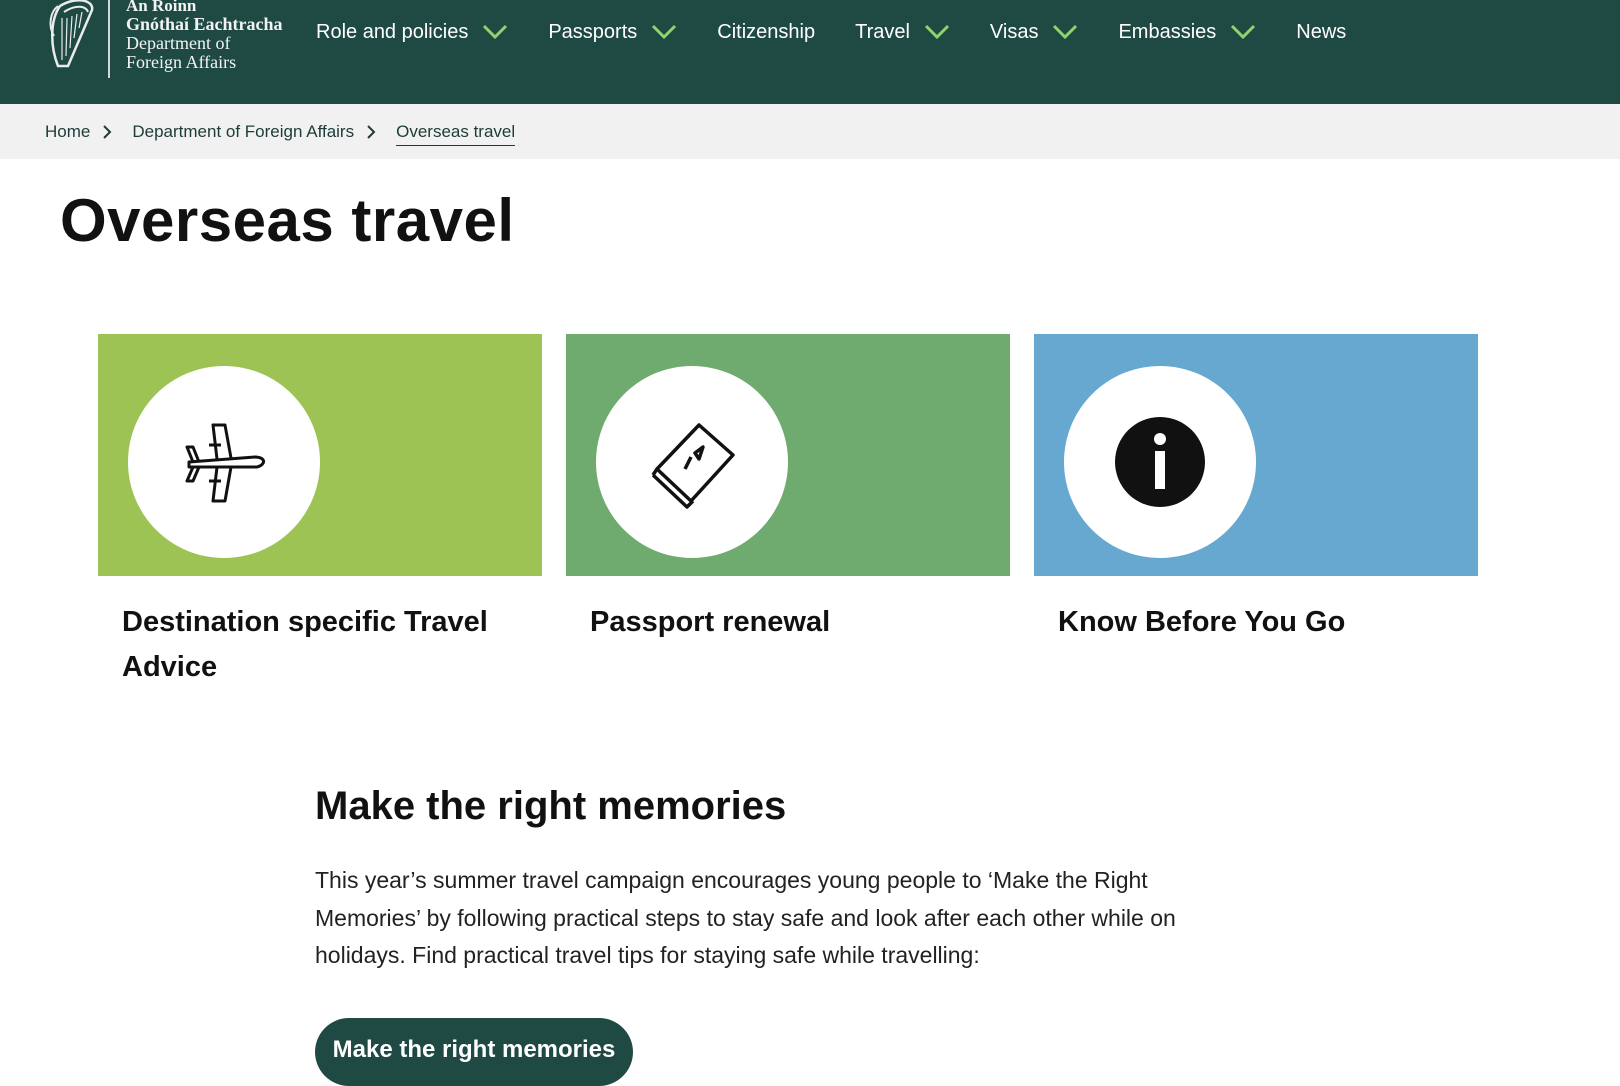  Describe the element at coordinates (788, 622) in the screenshot. I see `card-title: Passport renewal` at that location.